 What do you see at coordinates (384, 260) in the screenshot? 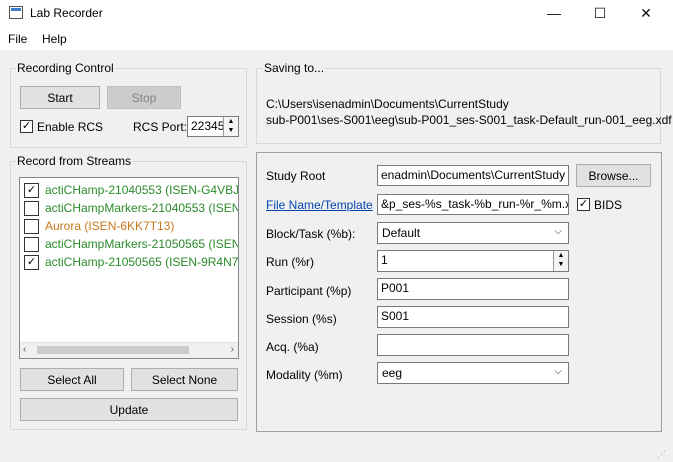
I see `run-value: 1` at bounding box center [384, 260].